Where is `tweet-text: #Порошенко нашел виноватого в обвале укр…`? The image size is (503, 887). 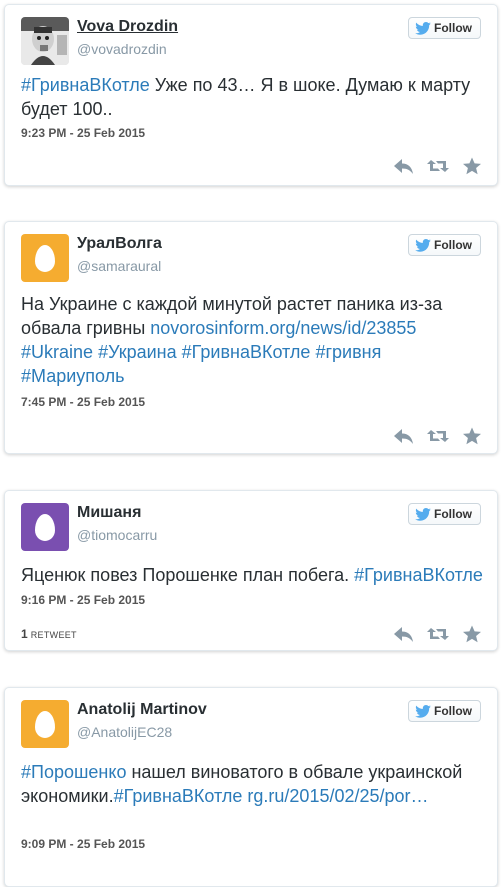 tweet-text: #Порошенко нашел виноватого в обвале укр… is located at coordinates (253, 784).